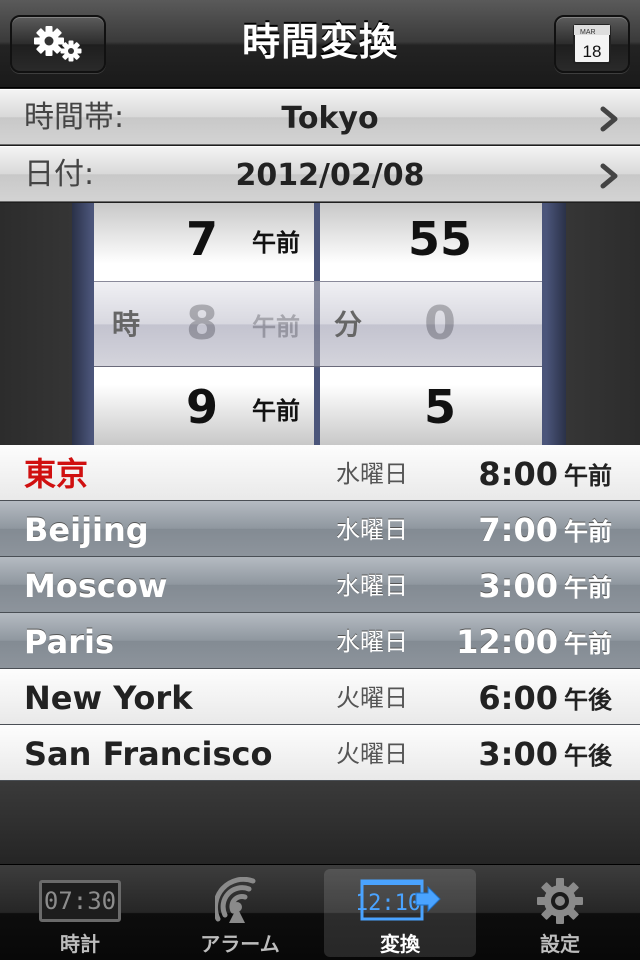 This screenshot has width=640, height=960. I want to click on calendar-icon: MAR 18, so click(592, 44).